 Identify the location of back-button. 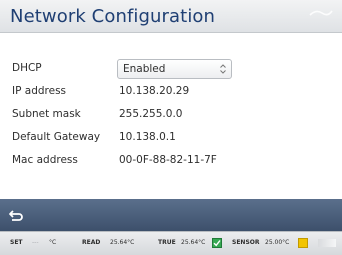
(16, 215).